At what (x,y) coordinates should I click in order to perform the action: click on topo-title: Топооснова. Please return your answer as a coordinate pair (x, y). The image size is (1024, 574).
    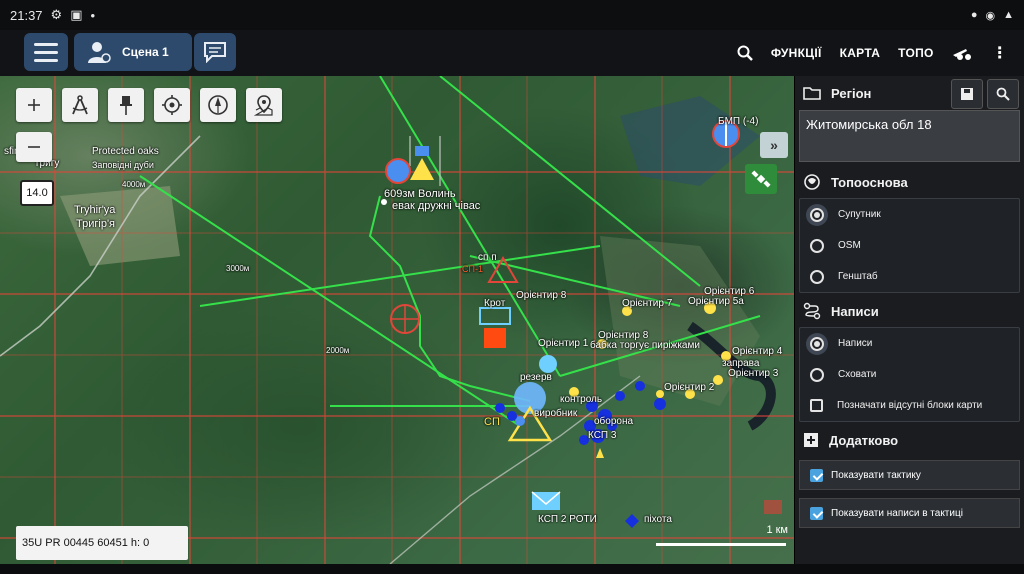
    Looking at the image, I should click on (869, 182).